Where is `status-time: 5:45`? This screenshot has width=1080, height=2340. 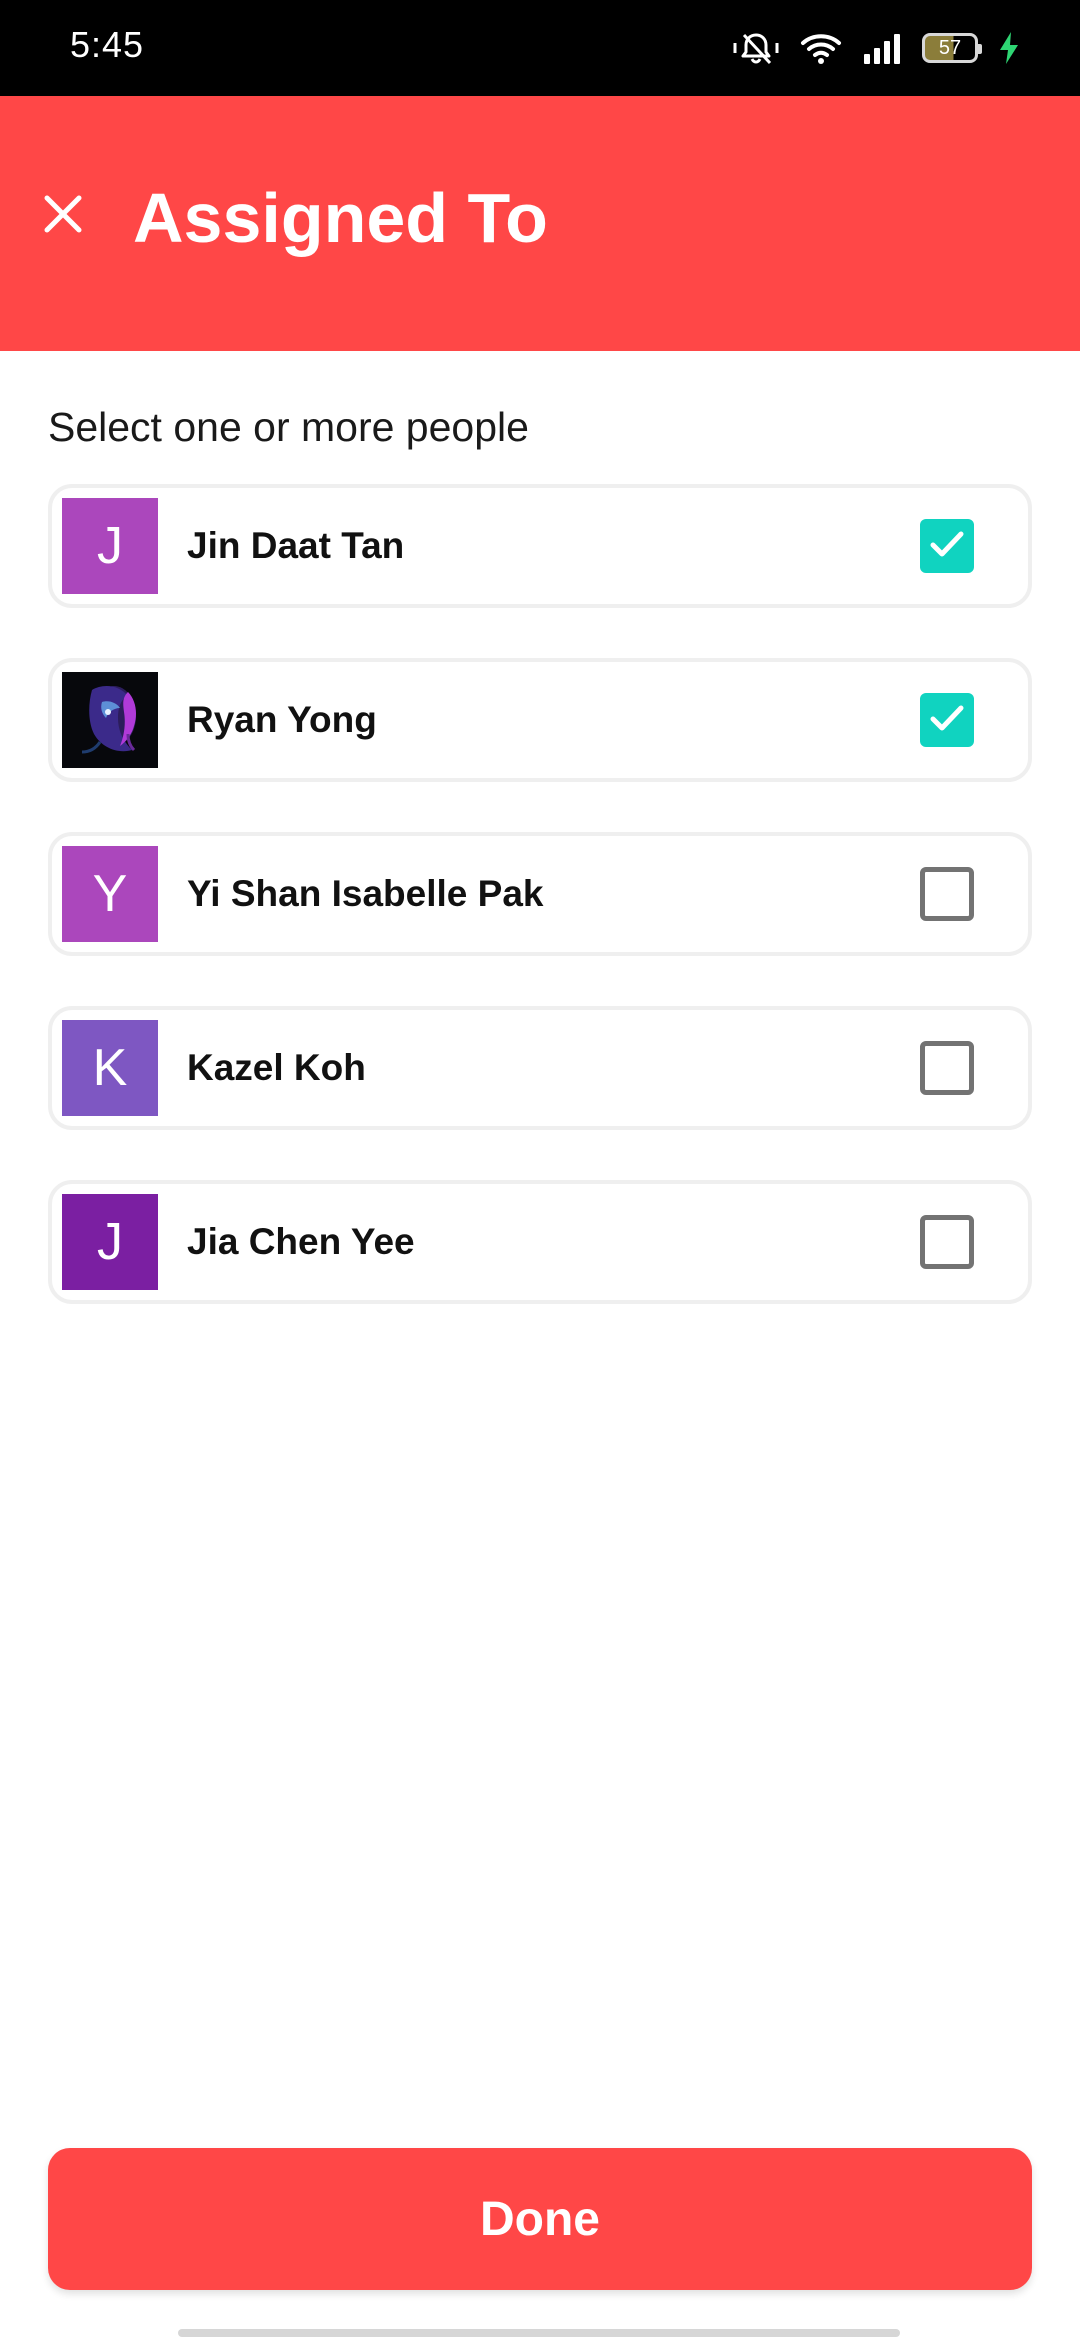 status-time: 5:45 is located at coordinates (107, 44).